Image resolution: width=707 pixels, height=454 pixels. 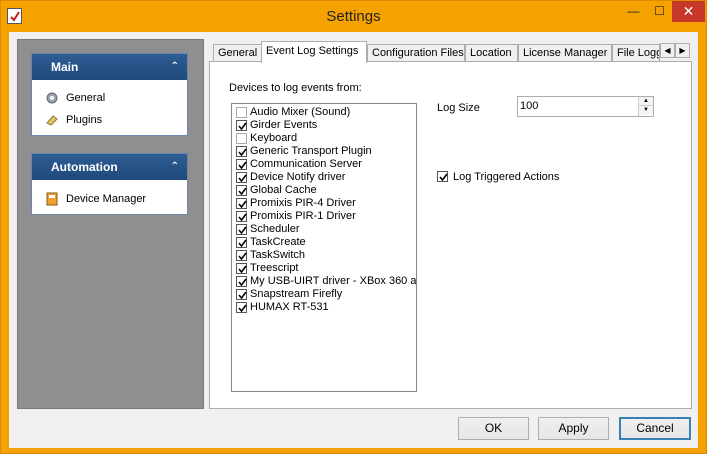 I want to click on apply-button: Apply, so click(x=573, y=428).